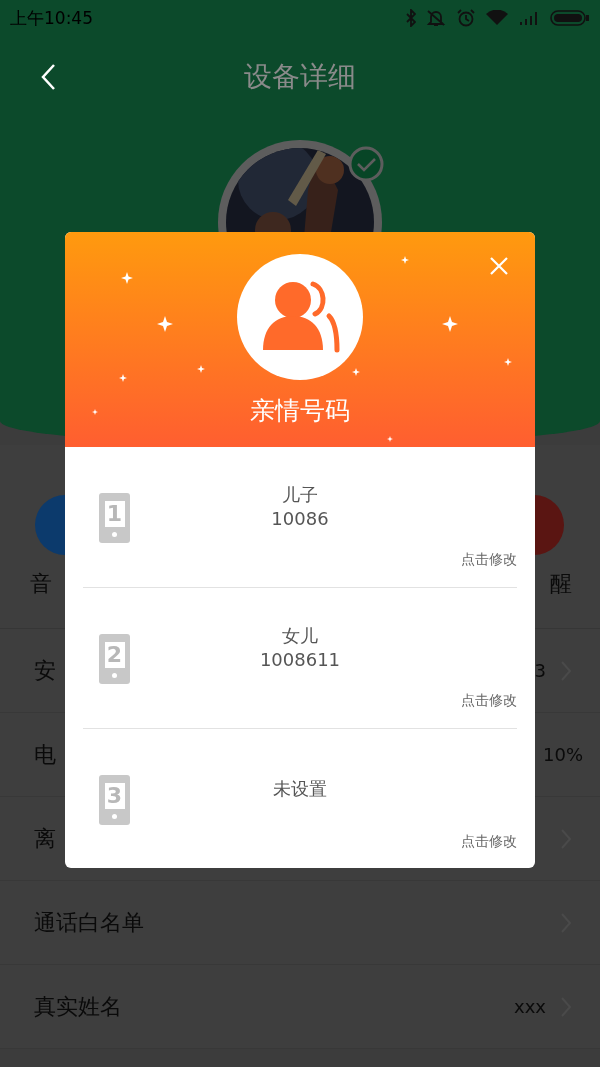 This screenshot has height=1067, width=600. I want to click on phone-slot-icon: 1, so click(114, 518).